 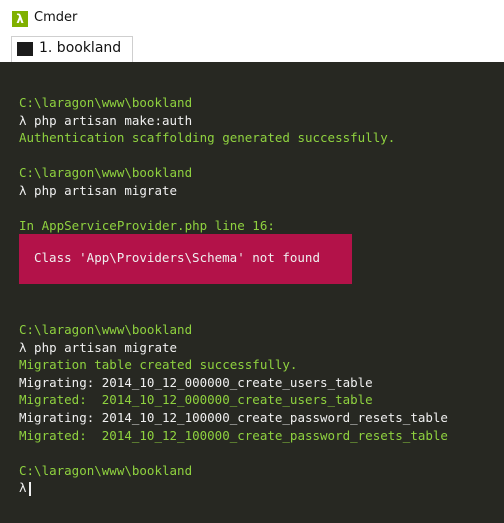 I want to click on tab-label: 1. bookland, so click(x=80, y=48).